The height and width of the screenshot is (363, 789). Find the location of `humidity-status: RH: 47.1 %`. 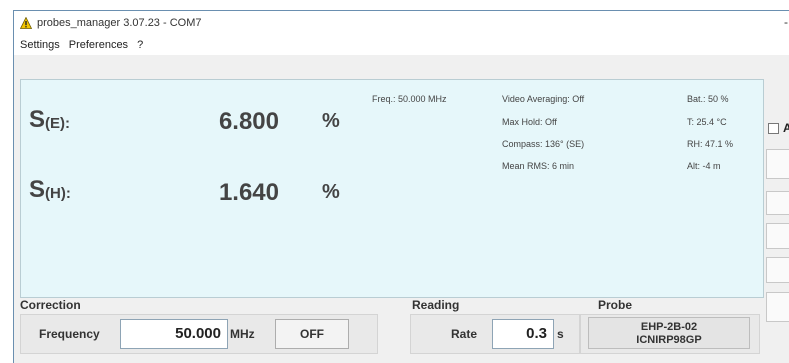

humidity-status: RH: 47.1 % is located at coordinates (710, 144).